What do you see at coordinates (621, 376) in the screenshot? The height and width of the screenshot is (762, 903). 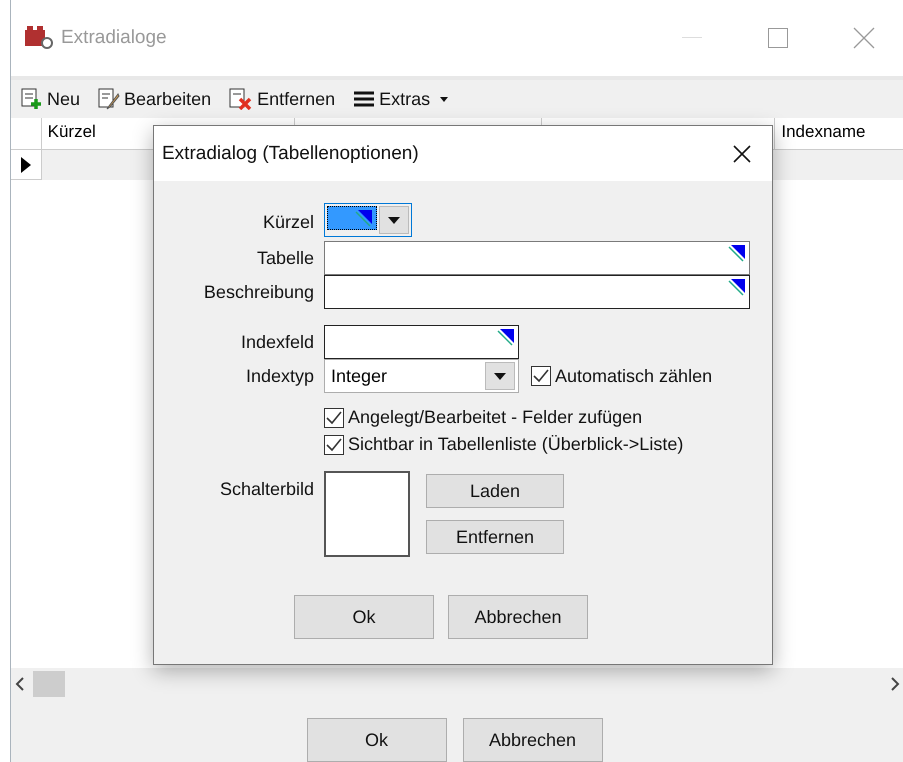 I see `checkbox: Automatisch zählen` at bounding box center [621, 376].